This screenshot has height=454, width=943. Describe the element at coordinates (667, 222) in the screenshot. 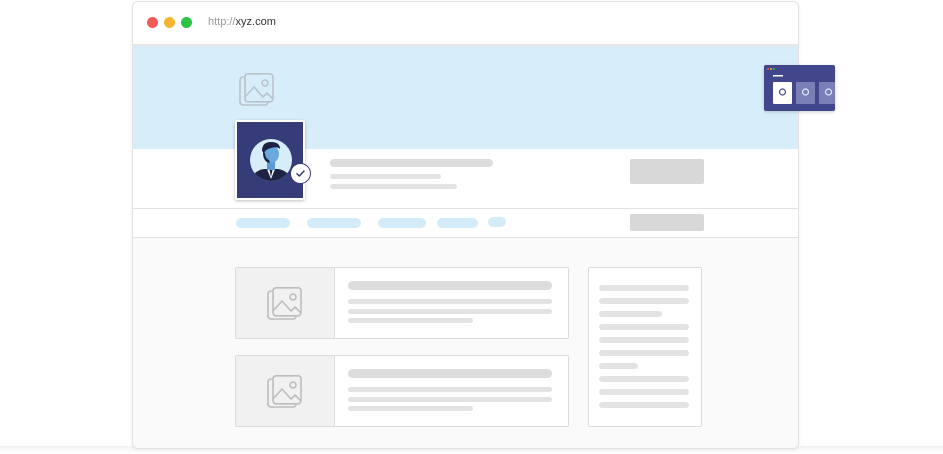

I see `nav-action-button` at that location.